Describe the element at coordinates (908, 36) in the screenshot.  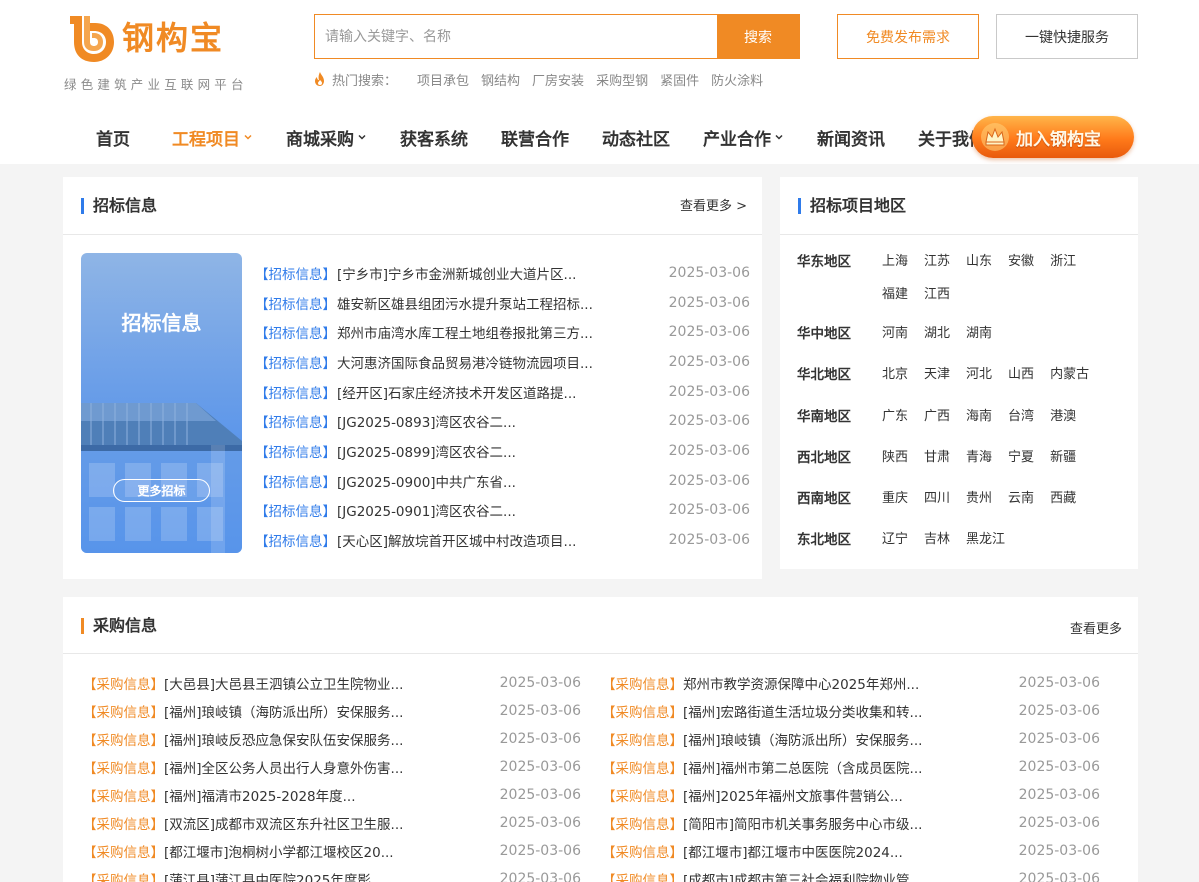
I see `publish-request-button: 免费发布需求` at that location.